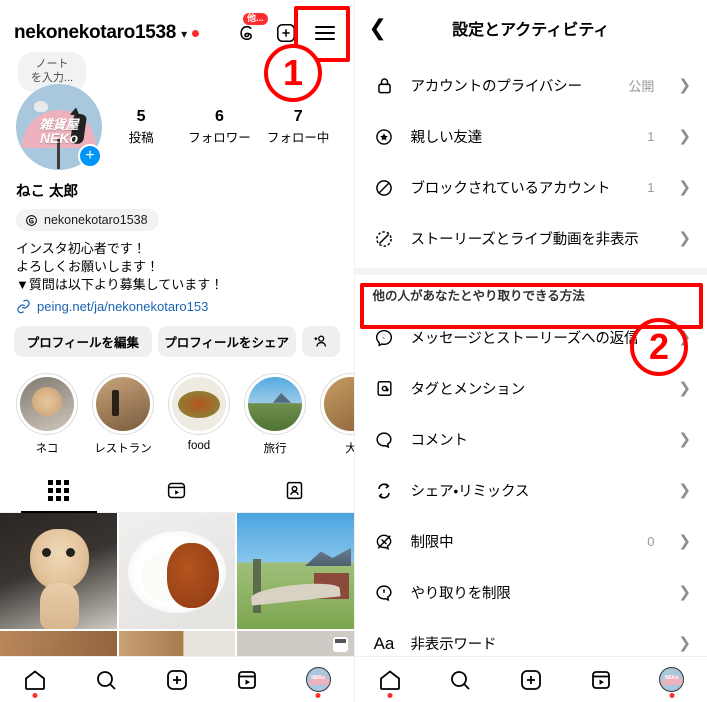 This screenshot has width=707, height=702. Describe the element at coordinates (275, 448) in the screenshot. I see `highlight-label: 旅行` at that location.